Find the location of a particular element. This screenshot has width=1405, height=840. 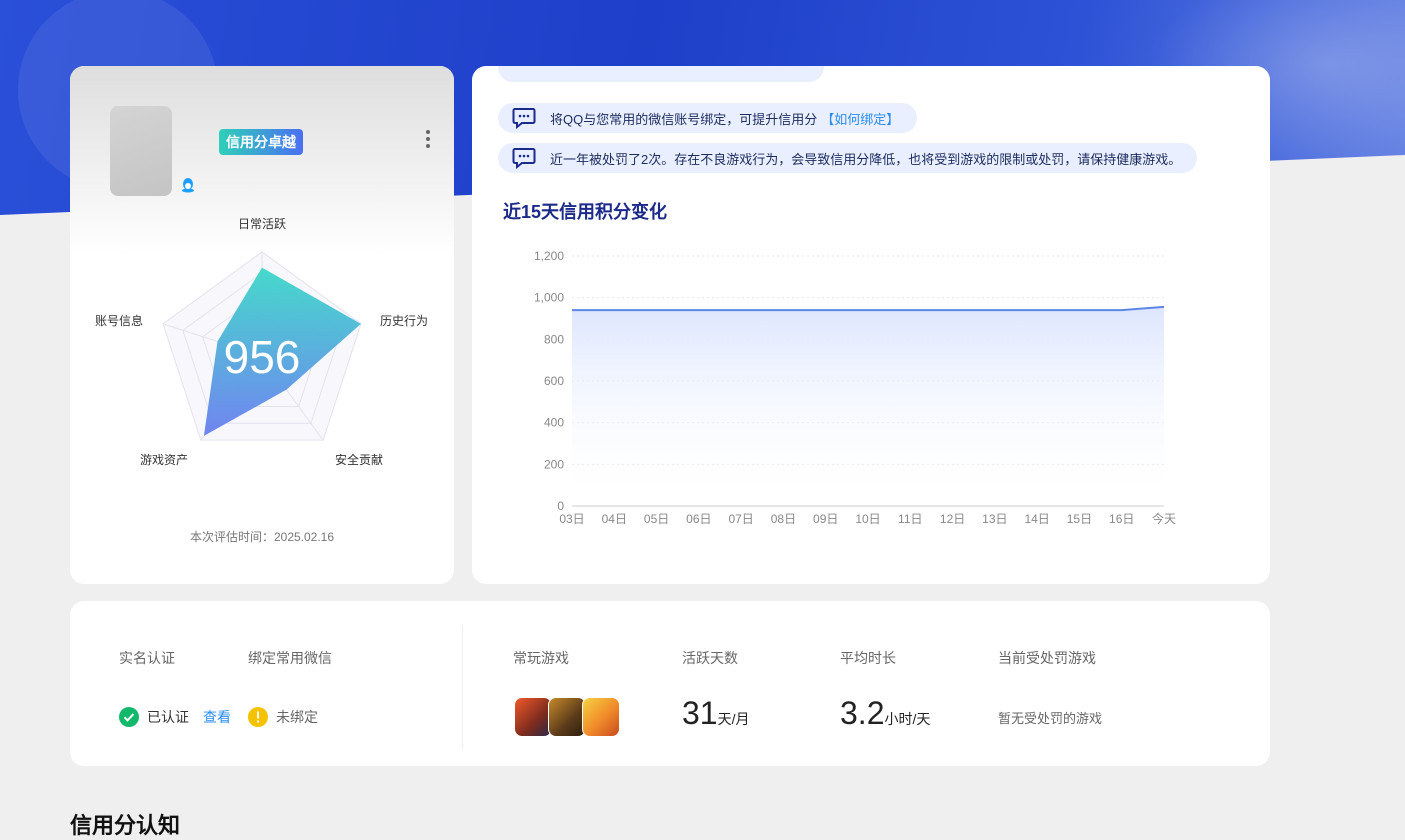

tip-bind-text: 将QQ与您常用的微信账号绑定，可提升信用分 is located at coordinates (684, 119).